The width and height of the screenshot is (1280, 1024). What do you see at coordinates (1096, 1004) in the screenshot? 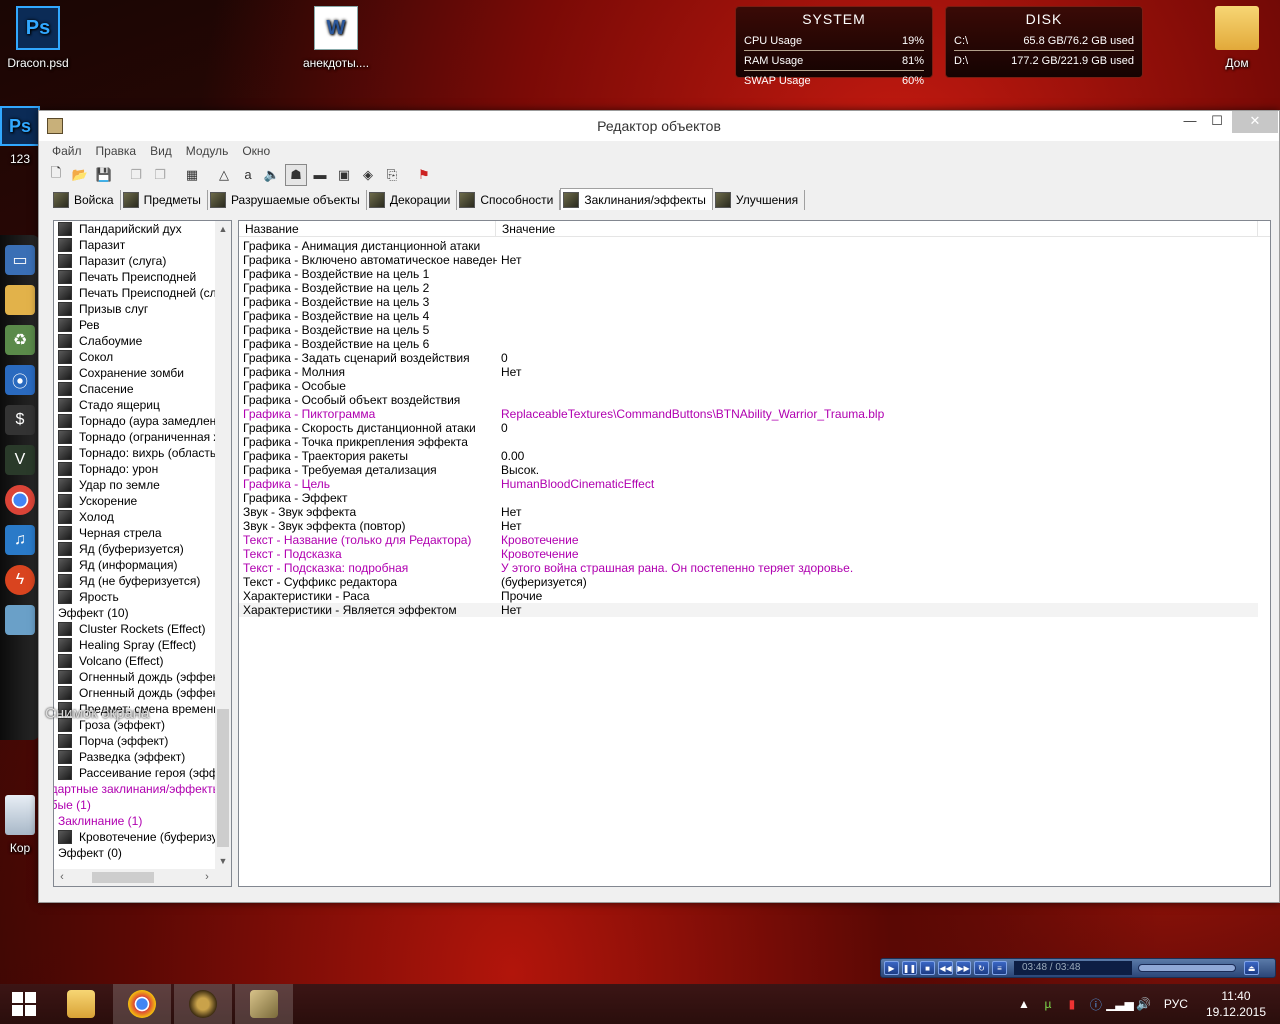
I see `info-icon: ⓘ` at bounding box center [1096, 1004].